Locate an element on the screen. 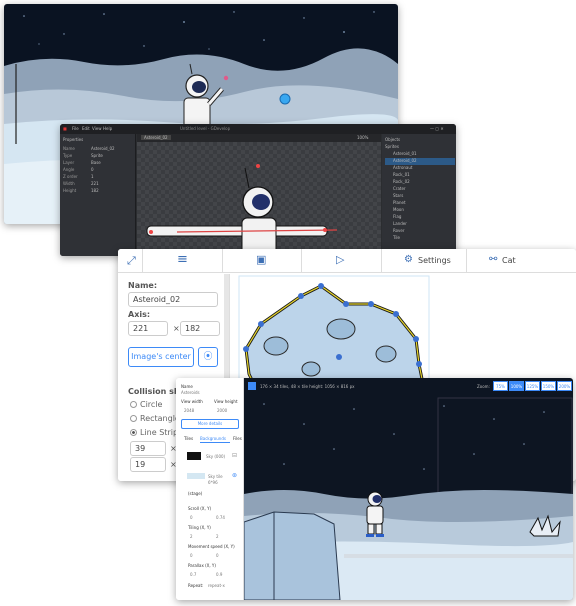 The image size is (576, 606). astronaut-tpose is located at coordinates (259, 199).